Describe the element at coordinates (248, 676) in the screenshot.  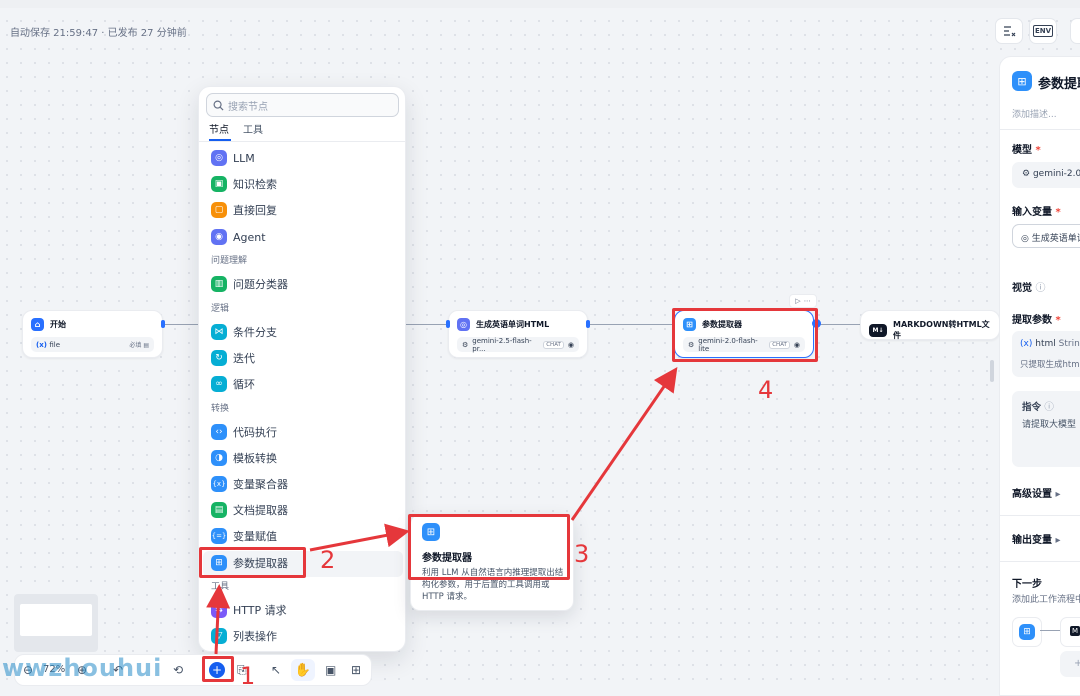
I see `annotation-number-1: 1` at that location.